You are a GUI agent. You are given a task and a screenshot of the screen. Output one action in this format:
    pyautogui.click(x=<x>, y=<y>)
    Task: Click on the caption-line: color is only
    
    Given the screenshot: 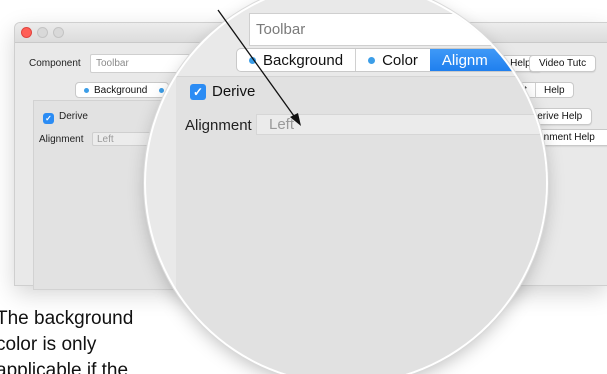 What is the action you would take?
    pyautogui.click(x=48, y=344)
    